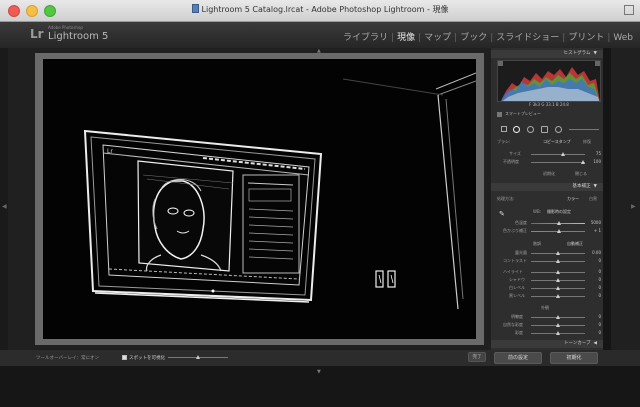 Image resolution: width=640 pixels, height=407 pixels. What do you see at coordinates (499, 114) in the screenshot?
I see `smart-preview-icon` at bounding box center [499, 114].